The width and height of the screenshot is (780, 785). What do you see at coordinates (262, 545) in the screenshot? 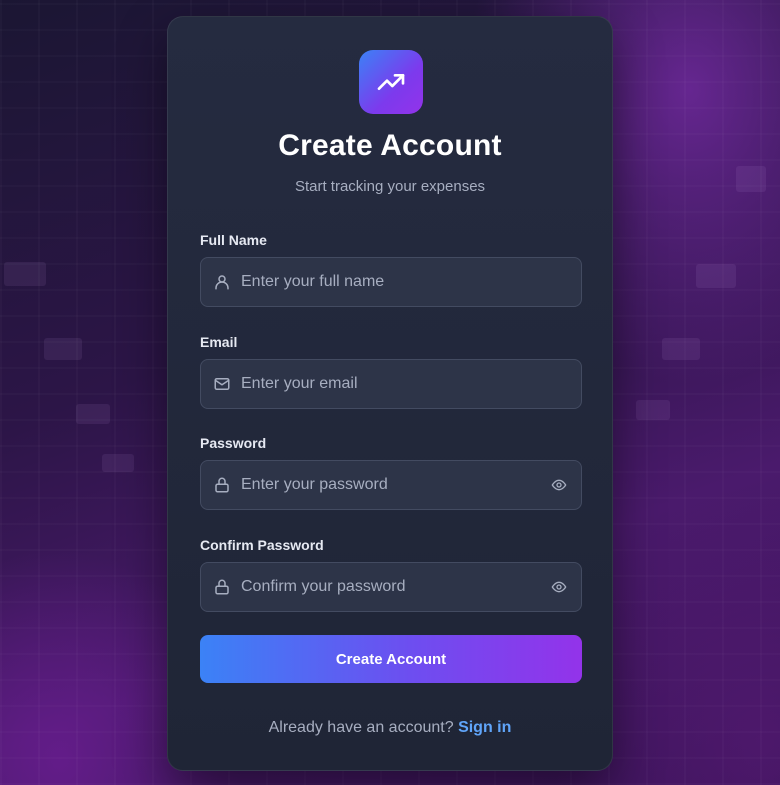
I see `confirm-password-label: Confirm Password` at bounding box center [262, 545].